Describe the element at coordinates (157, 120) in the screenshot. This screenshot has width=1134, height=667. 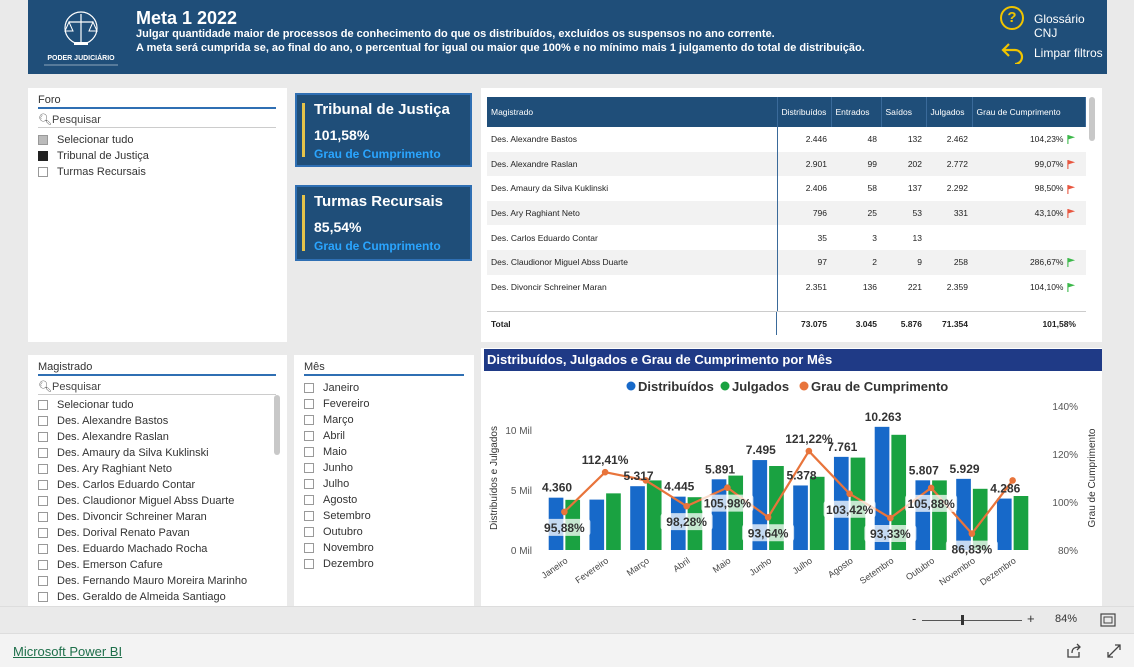
I see `foro-search-input: 🔍︎ Pesquisar` at that location.